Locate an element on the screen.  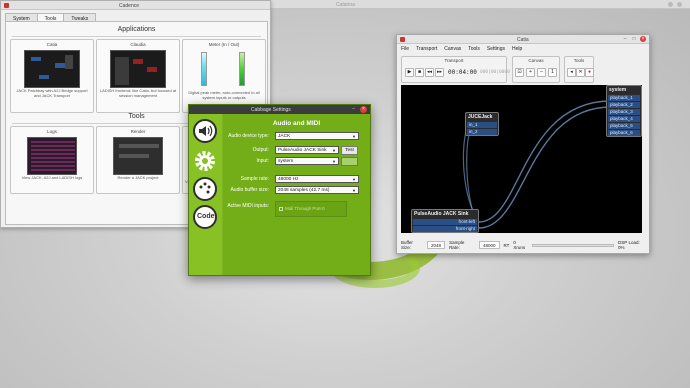
tool-name: Render is located at coordinates (138, 131).